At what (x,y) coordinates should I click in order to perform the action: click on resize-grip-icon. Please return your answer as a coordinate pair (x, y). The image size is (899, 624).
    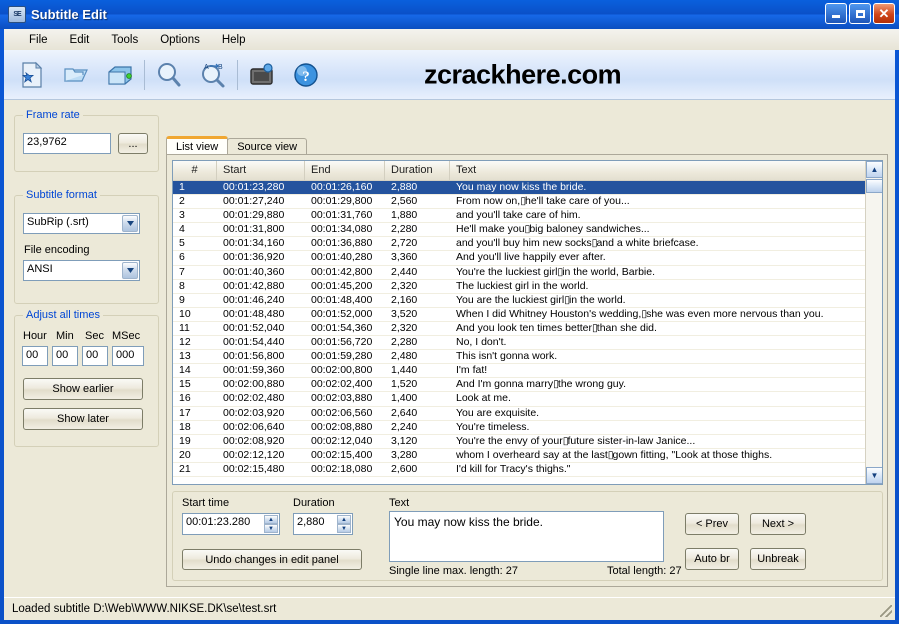
    Looking at the image, I should click on (886, 611).